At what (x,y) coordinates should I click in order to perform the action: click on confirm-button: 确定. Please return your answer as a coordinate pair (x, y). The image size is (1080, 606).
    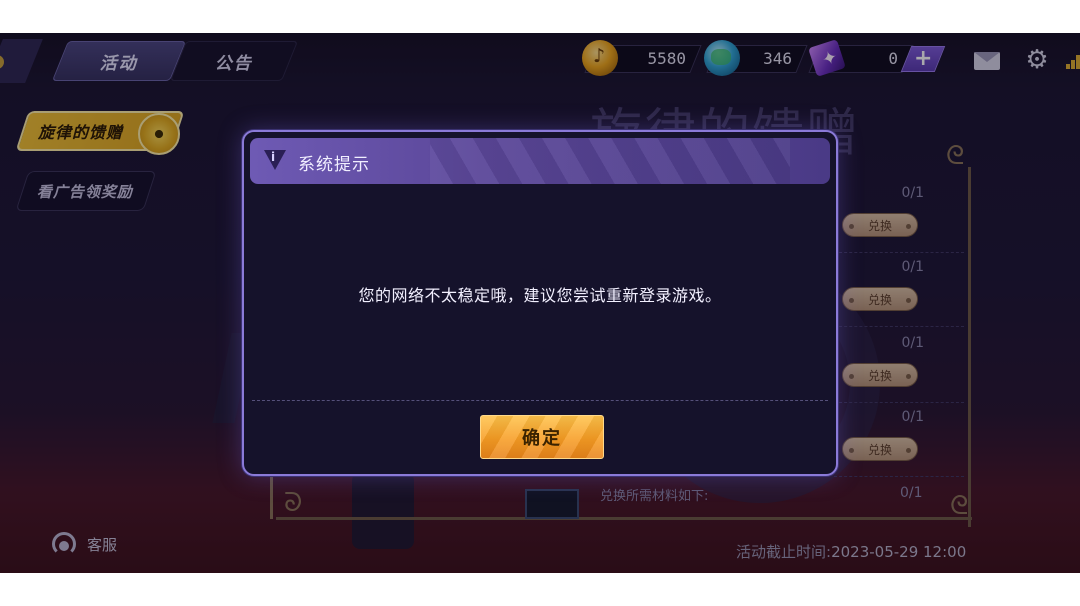
    Looking at the image, I should click on (542, 437).